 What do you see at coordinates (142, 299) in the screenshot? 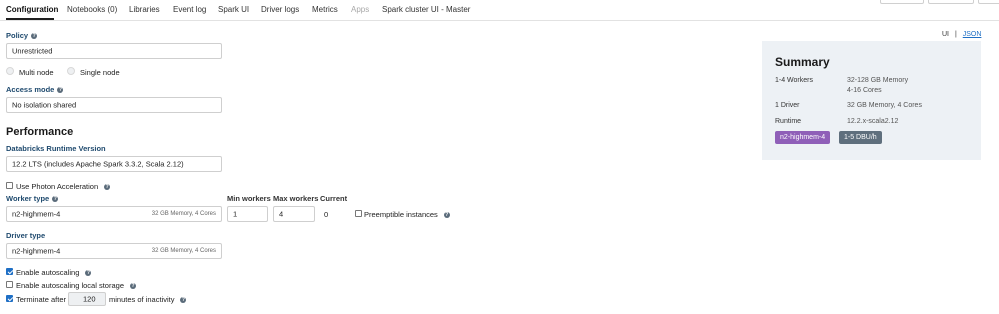
I see `terminate-suffix-text: minutes of inactivity` at bounding box center [142, 299].